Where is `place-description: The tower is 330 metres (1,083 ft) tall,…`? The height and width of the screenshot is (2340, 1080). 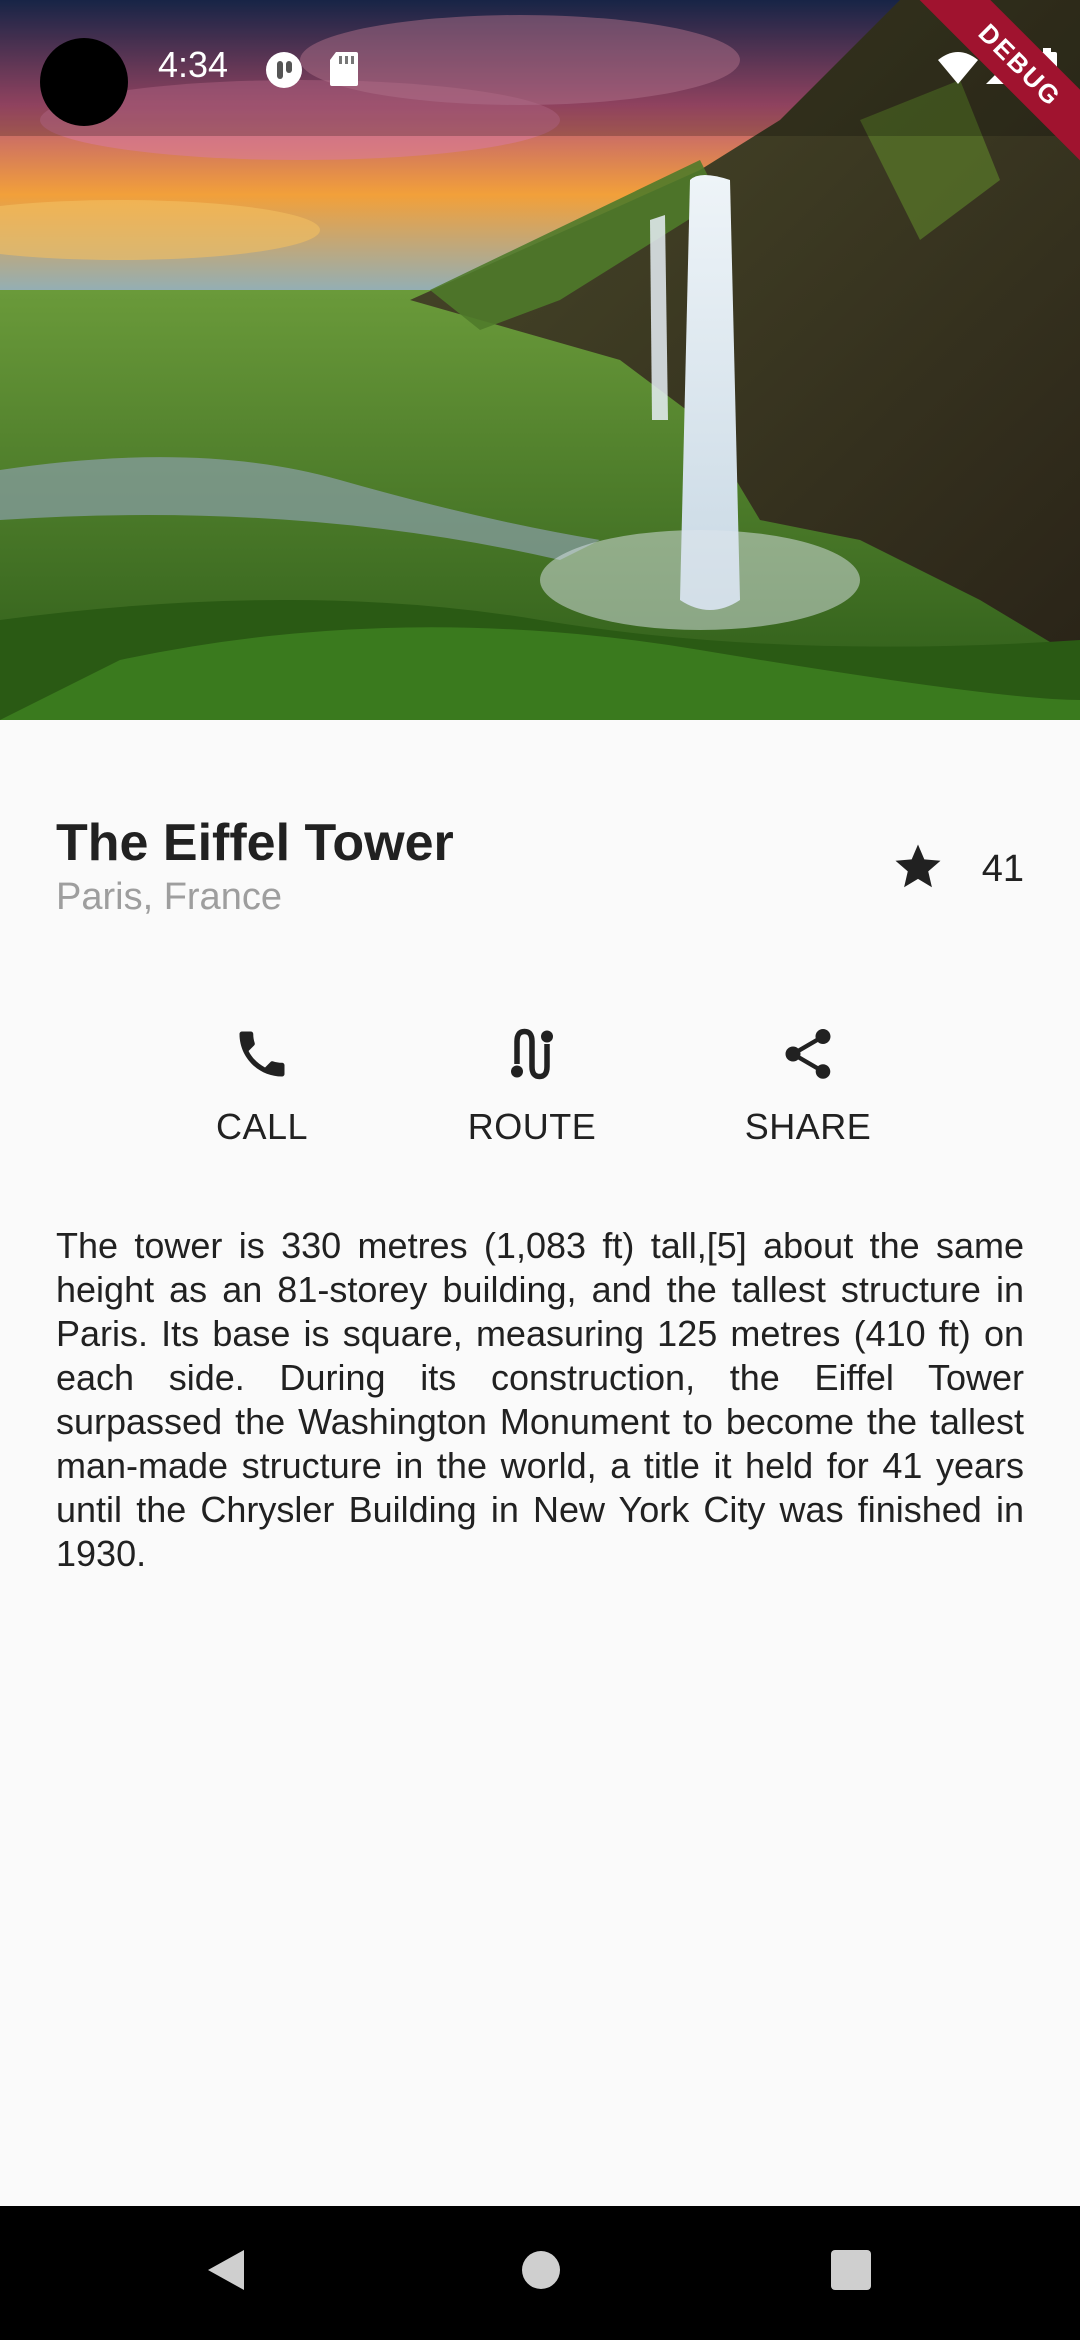 place-description: The tower is 330 metres (1,083 ft) tall,… is located at coordinates (540, 1399).